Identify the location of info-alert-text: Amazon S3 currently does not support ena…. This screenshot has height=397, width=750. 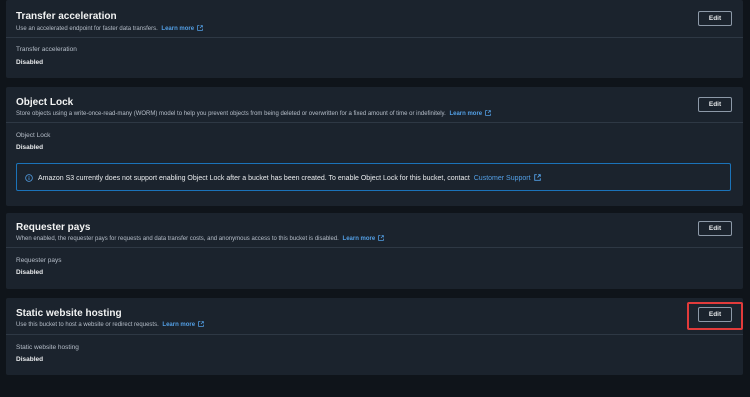
(289, 178).